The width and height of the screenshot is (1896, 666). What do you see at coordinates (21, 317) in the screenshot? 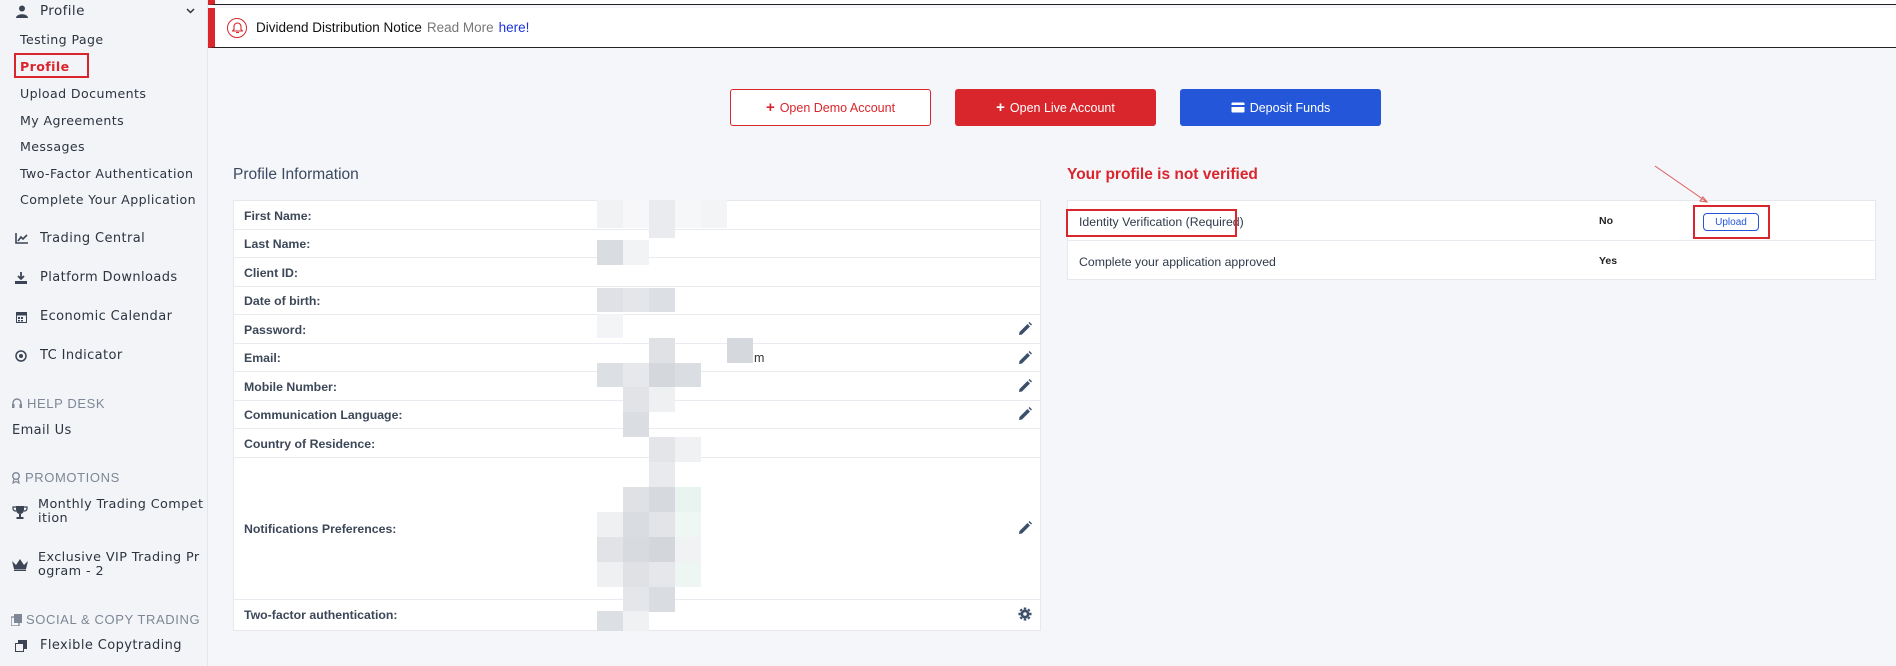
I see `calendar-icon` at bounding box center [21, 317].